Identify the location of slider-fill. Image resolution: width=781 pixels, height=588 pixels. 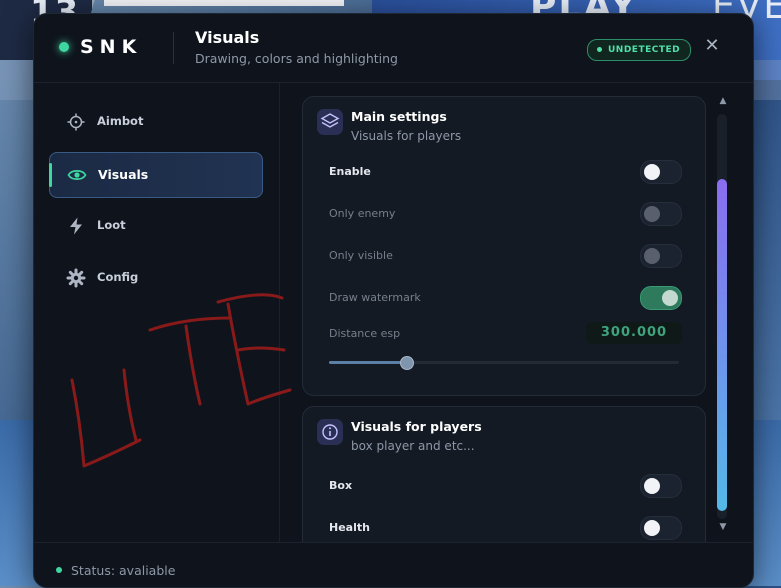
(367, 362).